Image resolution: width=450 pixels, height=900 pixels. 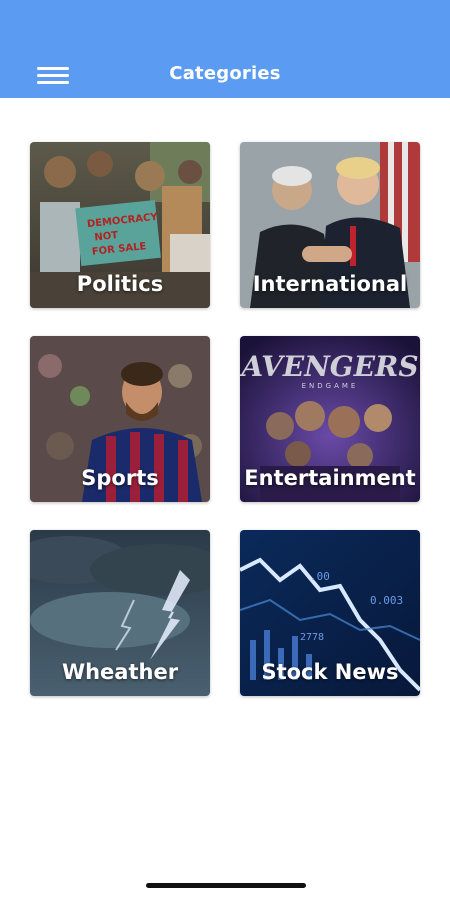 What do you see at coordinates (330, 672) in the screenshot?
I see `category-label: Stock News` at bounding box center [330, 672].